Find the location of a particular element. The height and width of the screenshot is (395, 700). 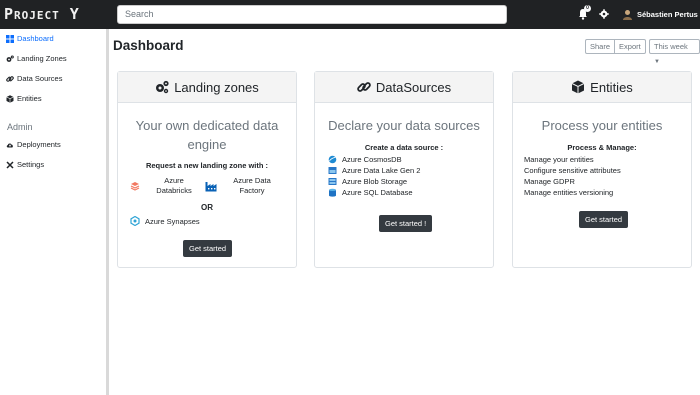

card-header: Landing zones is located at coordinates (207, 87).